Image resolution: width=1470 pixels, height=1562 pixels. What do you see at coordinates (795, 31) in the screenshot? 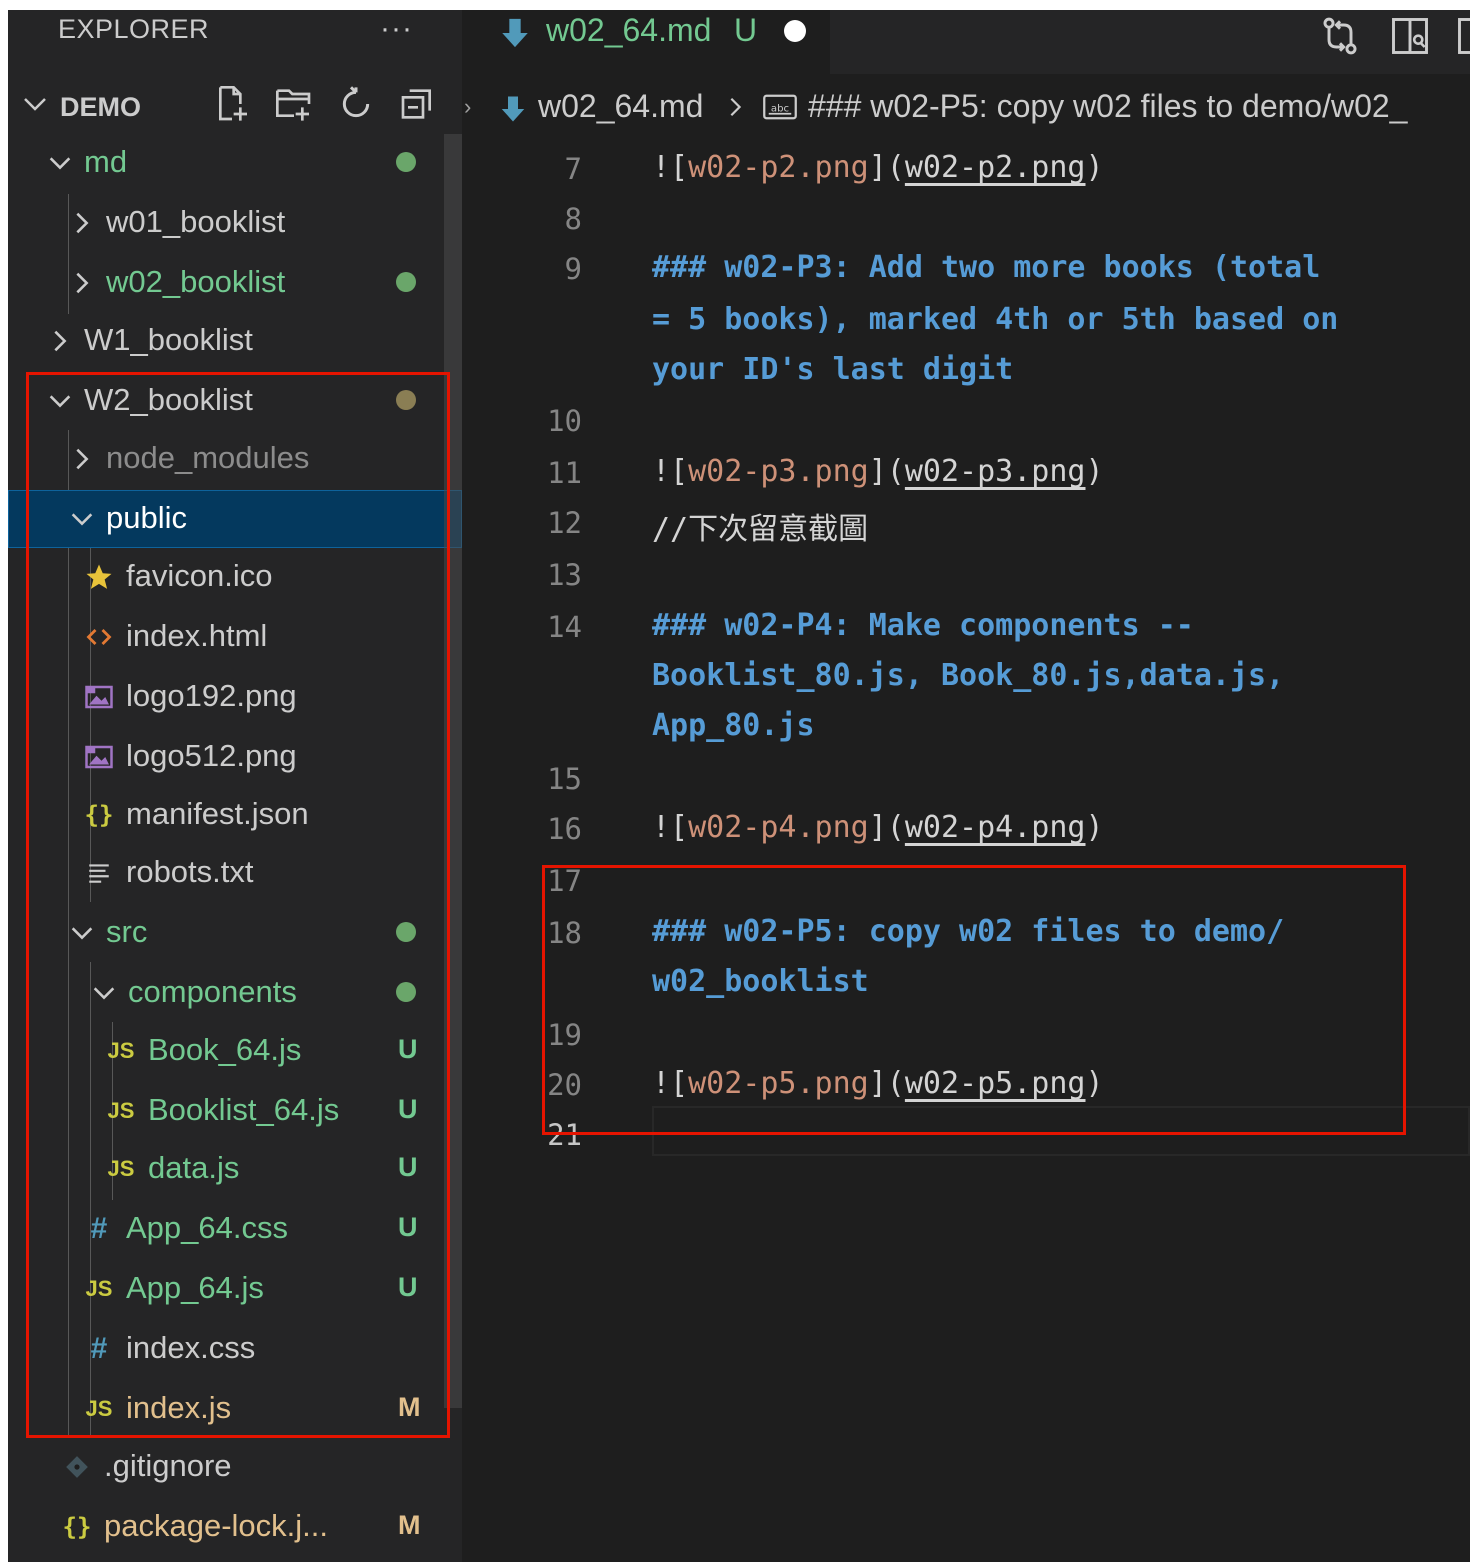
I see `unsaved-dot-icon` at bounding box center [795, 31].